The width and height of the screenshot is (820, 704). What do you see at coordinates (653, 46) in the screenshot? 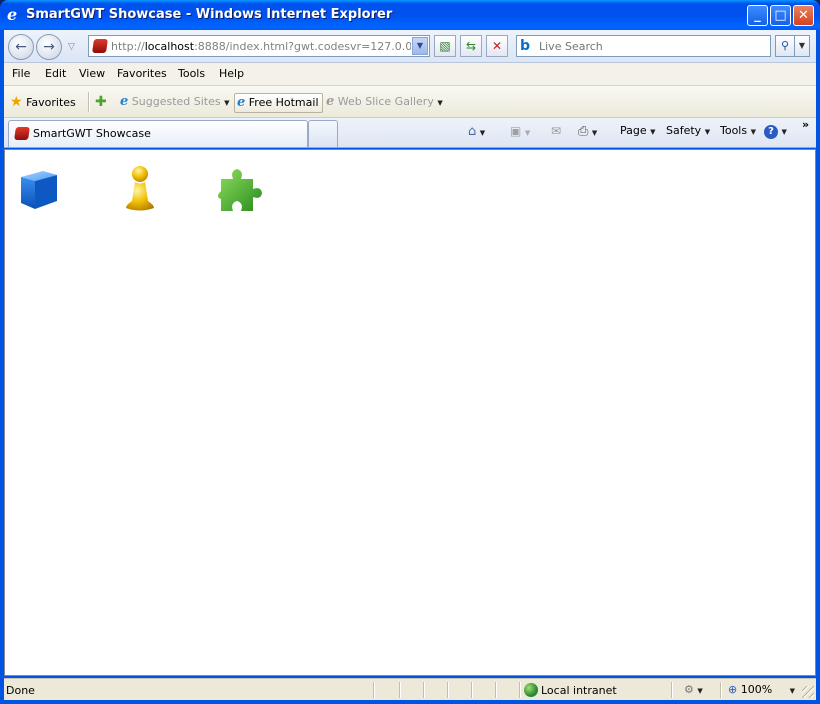
I see `search-input` at bounding box center [653, 46].